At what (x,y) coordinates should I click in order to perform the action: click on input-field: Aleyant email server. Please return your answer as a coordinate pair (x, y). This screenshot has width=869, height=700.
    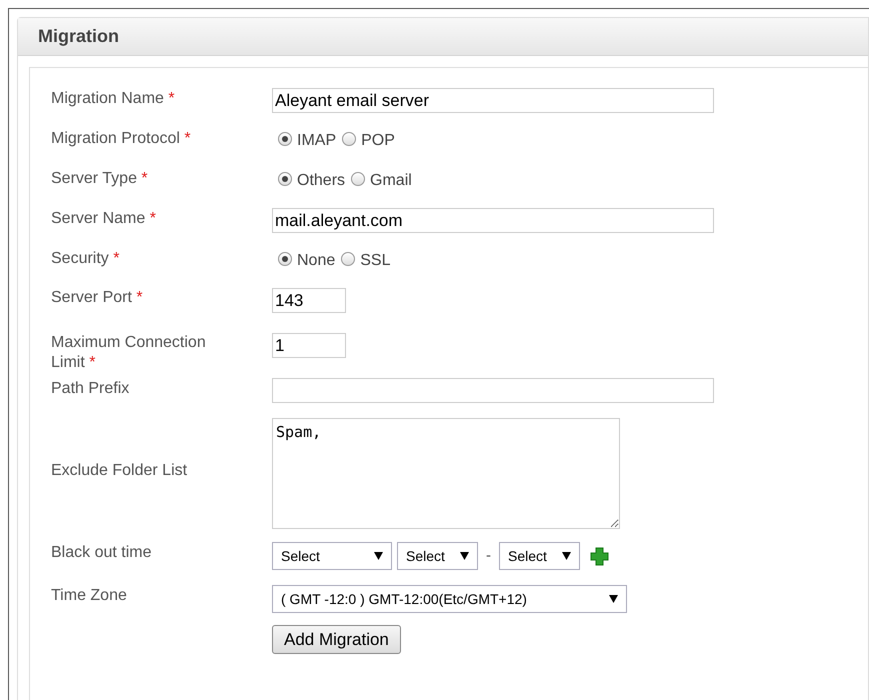
    Looking at the image, I should click on (493, 100).